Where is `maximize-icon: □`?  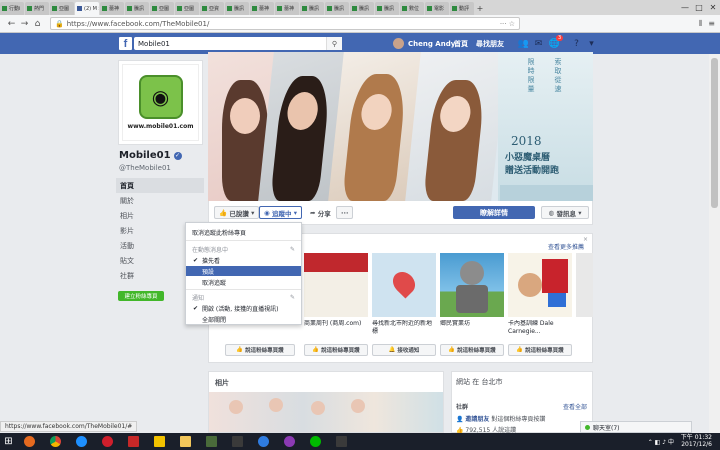
maximize-icon: □ is located at coordinates (699, 7).